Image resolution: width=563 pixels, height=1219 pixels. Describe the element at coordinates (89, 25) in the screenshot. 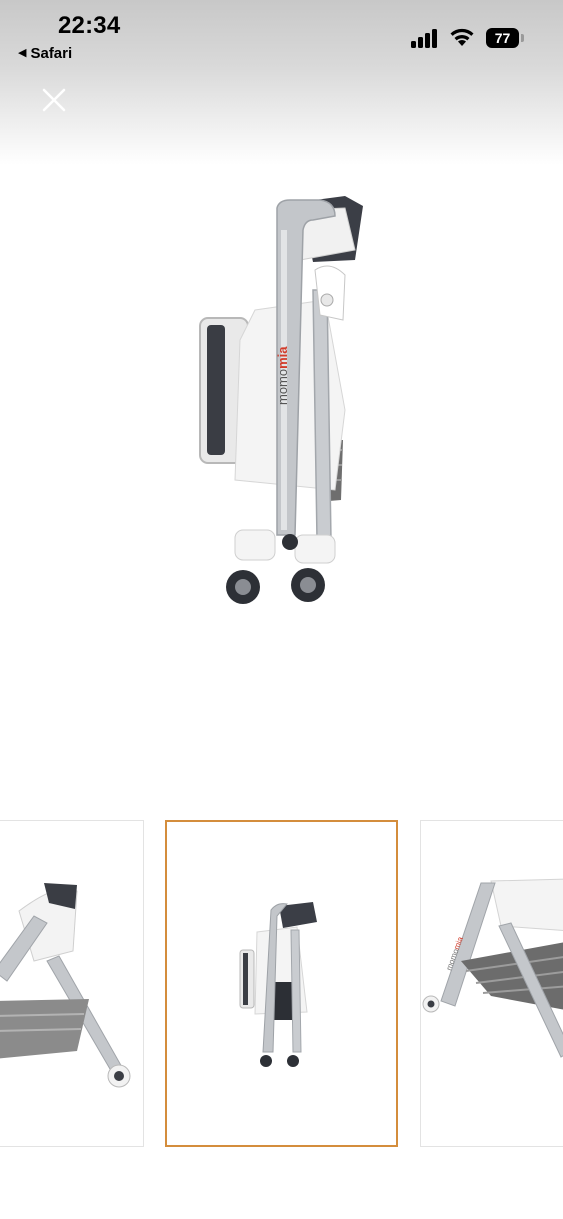

I see `status-time: 22:34` at that location.